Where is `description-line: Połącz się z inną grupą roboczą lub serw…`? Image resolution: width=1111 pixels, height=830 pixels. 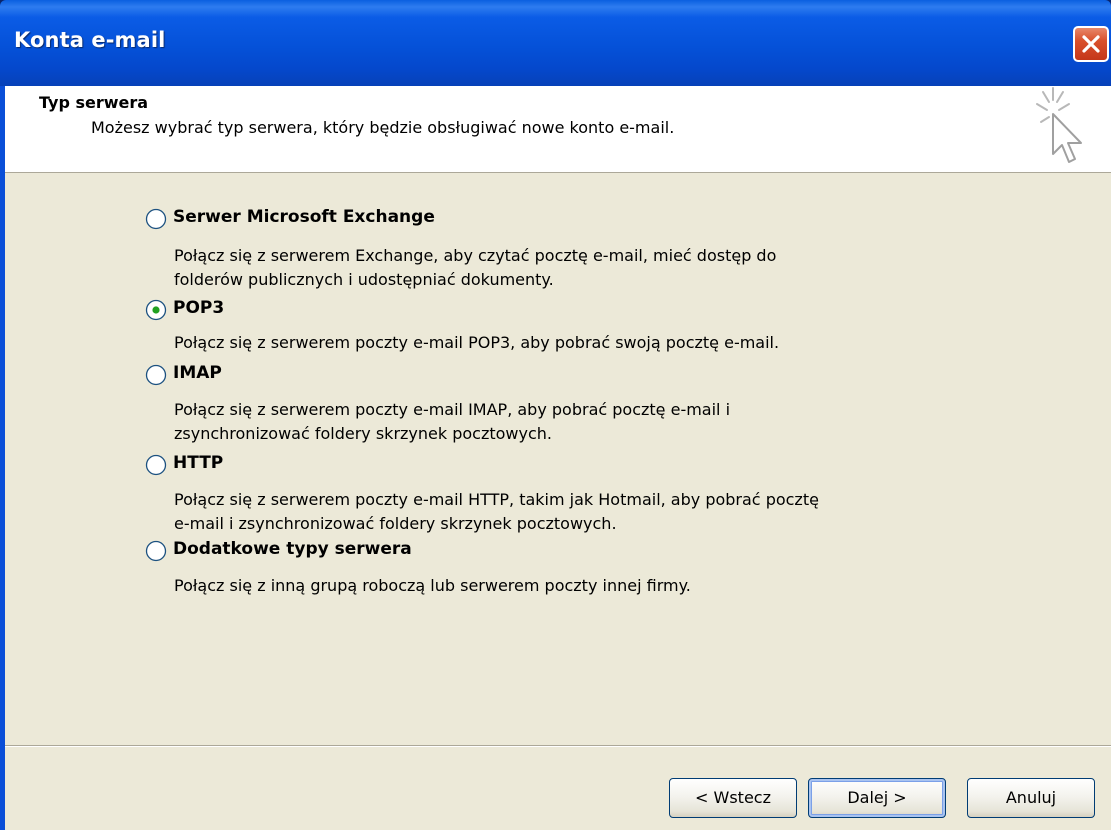 description-line: Połącz się z inną grupą roboczą lub serw… is located at coordinates (432, 585).